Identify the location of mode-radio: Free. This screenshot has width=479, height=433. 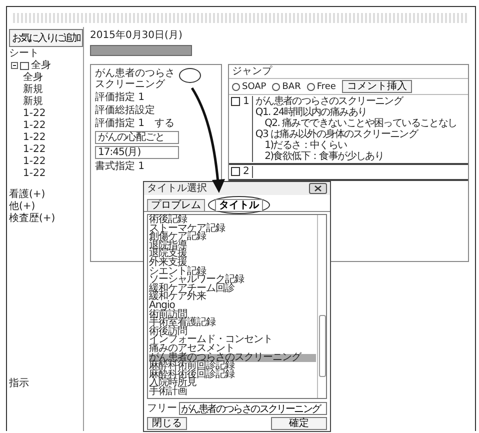
(321, 87).